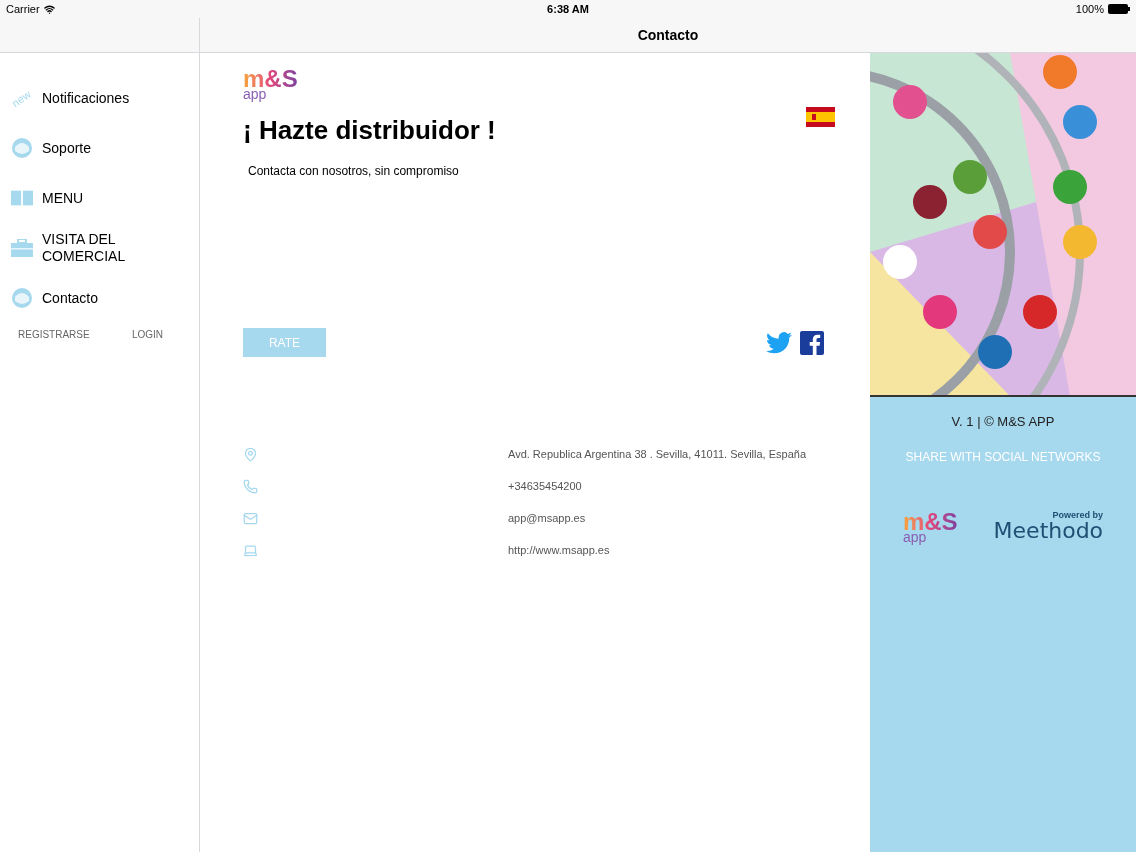 The image size is (1136, 852). Describe the element at coordinates (1119, 9) in the screenshot. I see `battery-icon` at that location.